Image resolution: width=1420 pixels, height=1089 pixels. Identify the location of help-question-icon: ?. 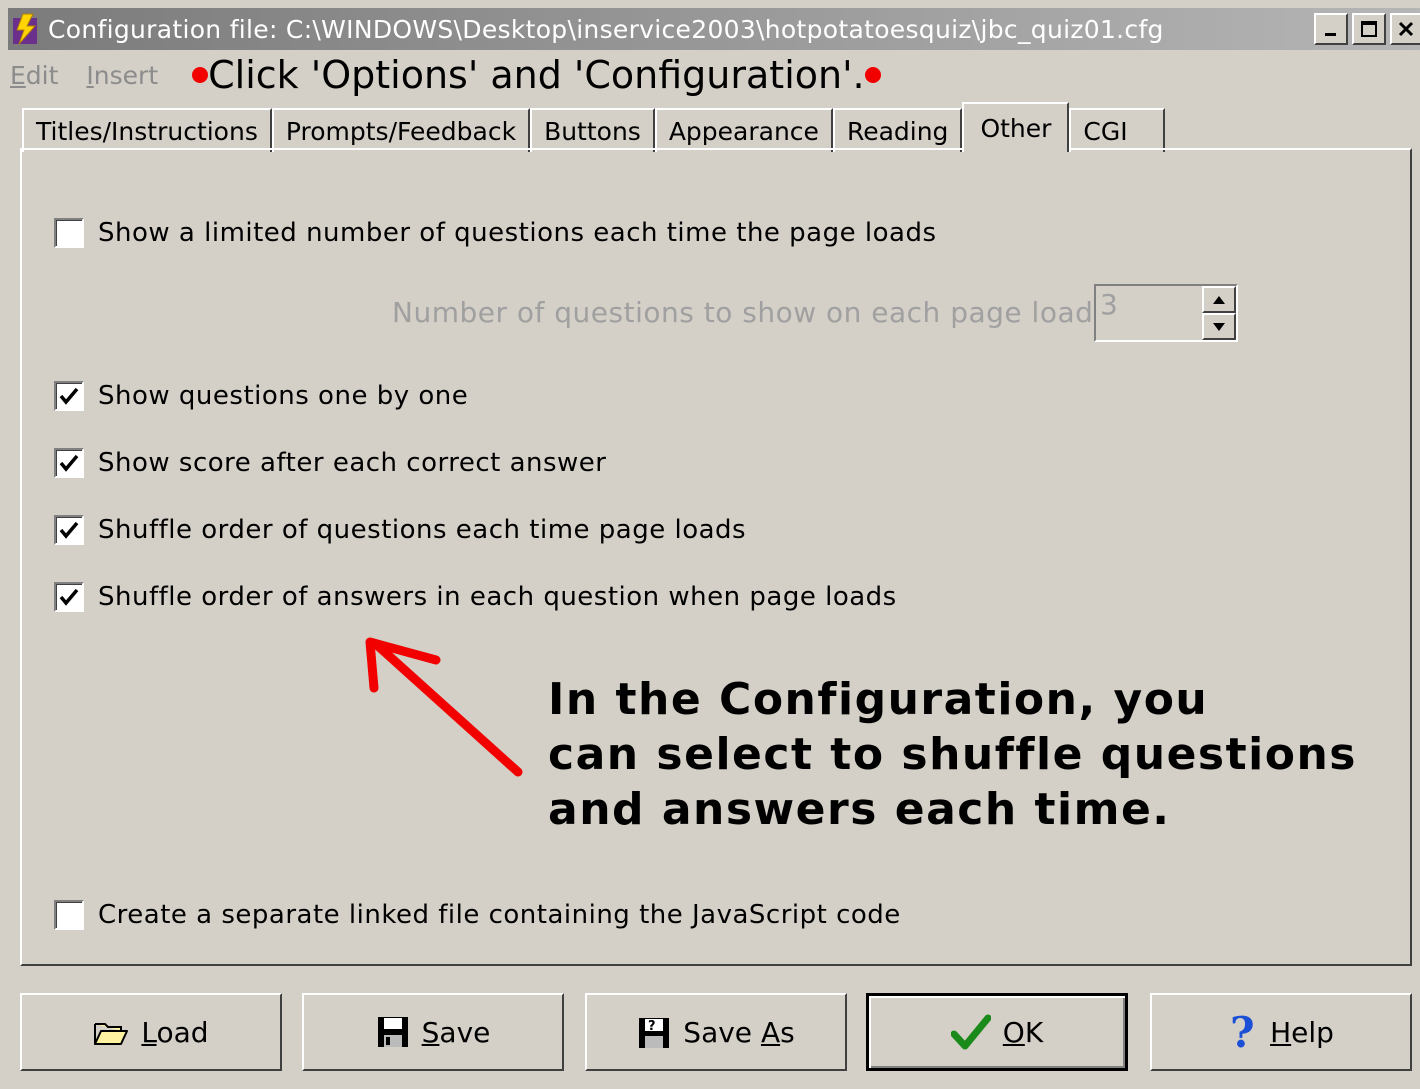
(1243, 1032).